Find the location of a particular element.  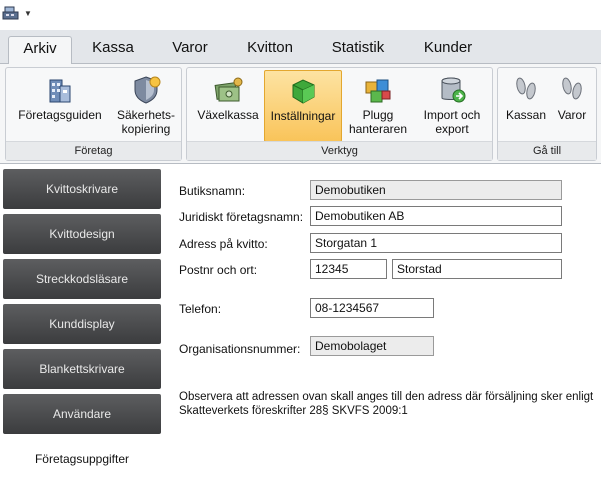

goto-kassan-label: Kassan is located at coordinates (526, 115).